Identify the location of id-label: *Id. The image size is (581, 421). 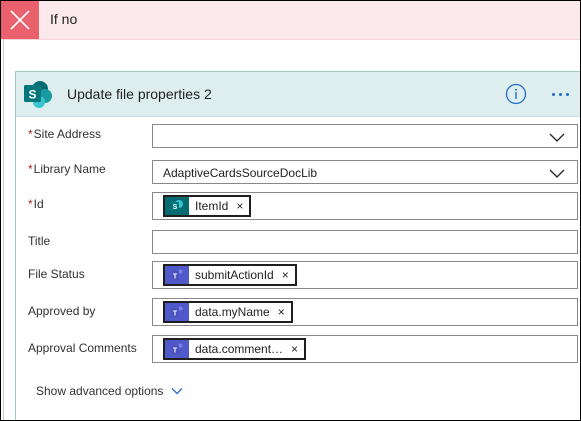
(36, 204).